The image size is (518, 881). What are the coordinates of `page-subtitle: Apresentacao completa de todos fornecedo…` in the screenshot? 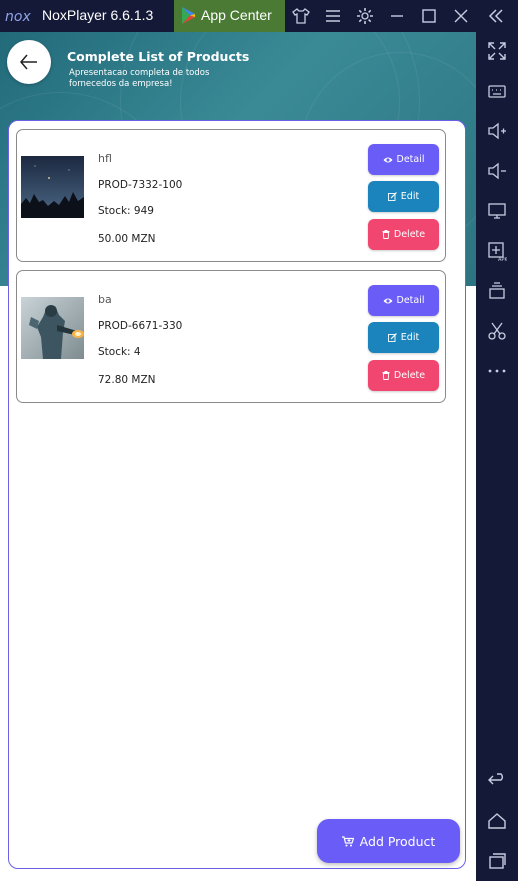 It's located at (139, 78).